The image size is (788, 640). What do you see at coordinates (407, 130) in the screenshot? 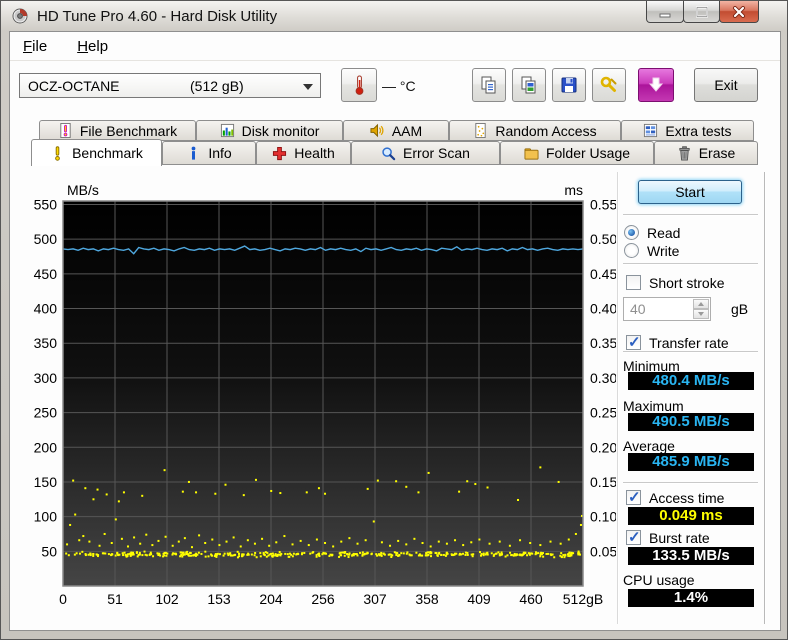
I see `tab-label: AAM` at bounding box center [407, 130].